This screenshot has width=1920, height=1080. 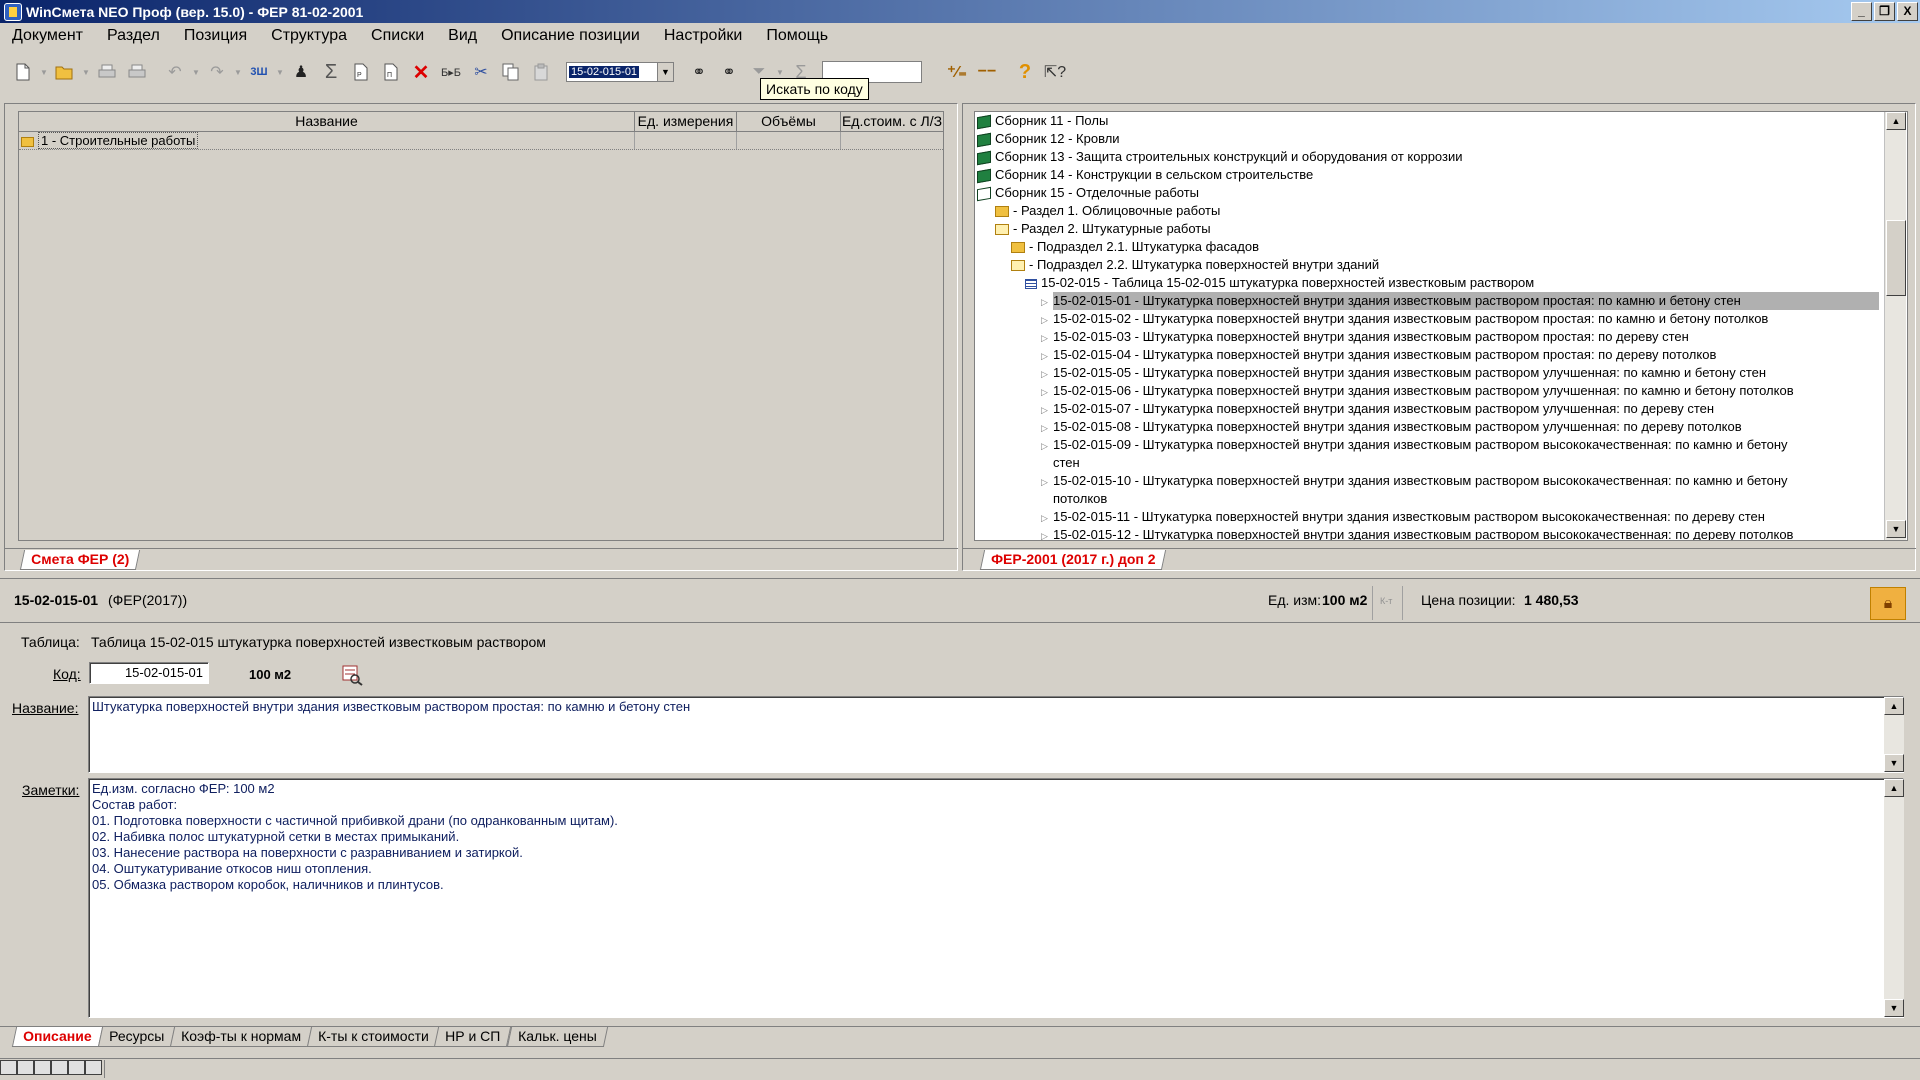 What do you see at coordinates (25, 1067) in the screenshot?
I see `layout-2-icon` at bounding box center [25, 1067].